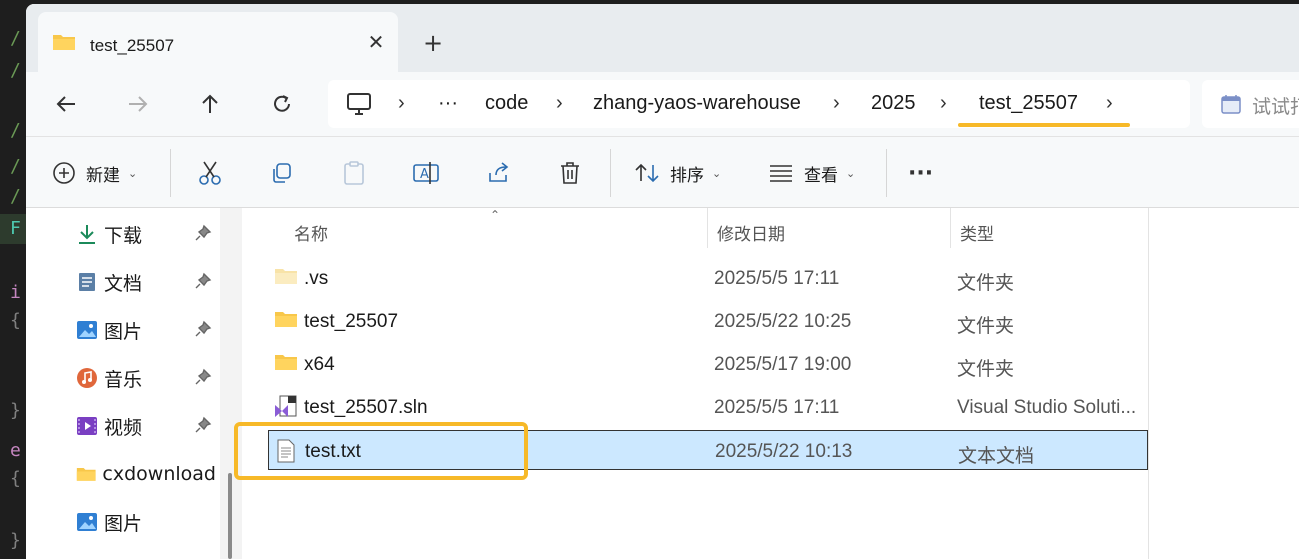  What do you see at coordinates (87, 282) in the screenshot?
I see `documents-icon` at bounding box center [87, 282].